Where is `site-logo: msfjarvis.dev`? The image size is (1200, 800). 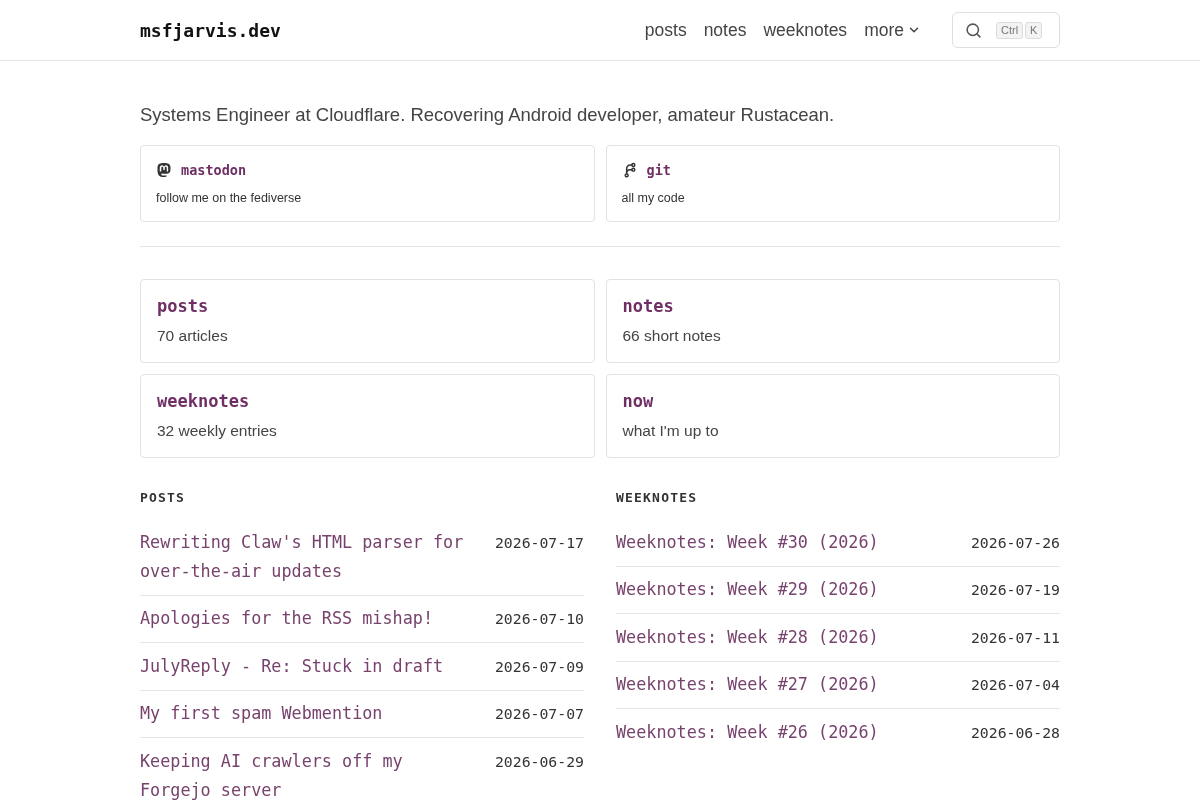
site-logo: msfjarvis.dev is located at coordinates (210, 30).